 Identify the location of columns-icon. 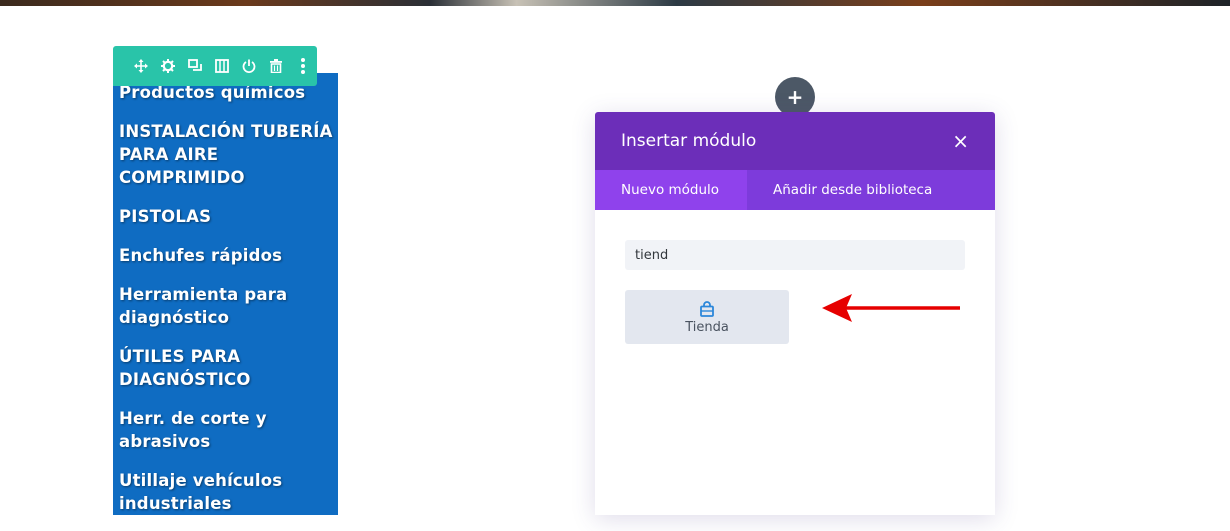
(221, 66).